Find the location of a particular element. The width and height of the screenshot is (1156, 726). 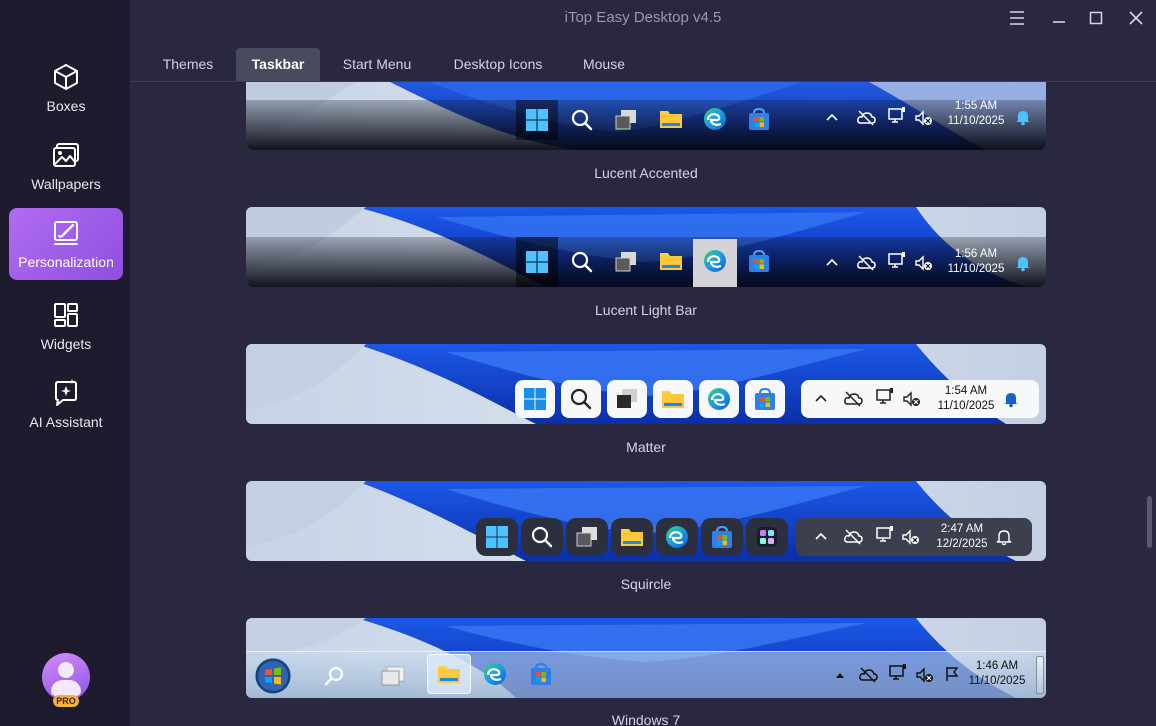

image-icon is located at coordinates (66, 155).